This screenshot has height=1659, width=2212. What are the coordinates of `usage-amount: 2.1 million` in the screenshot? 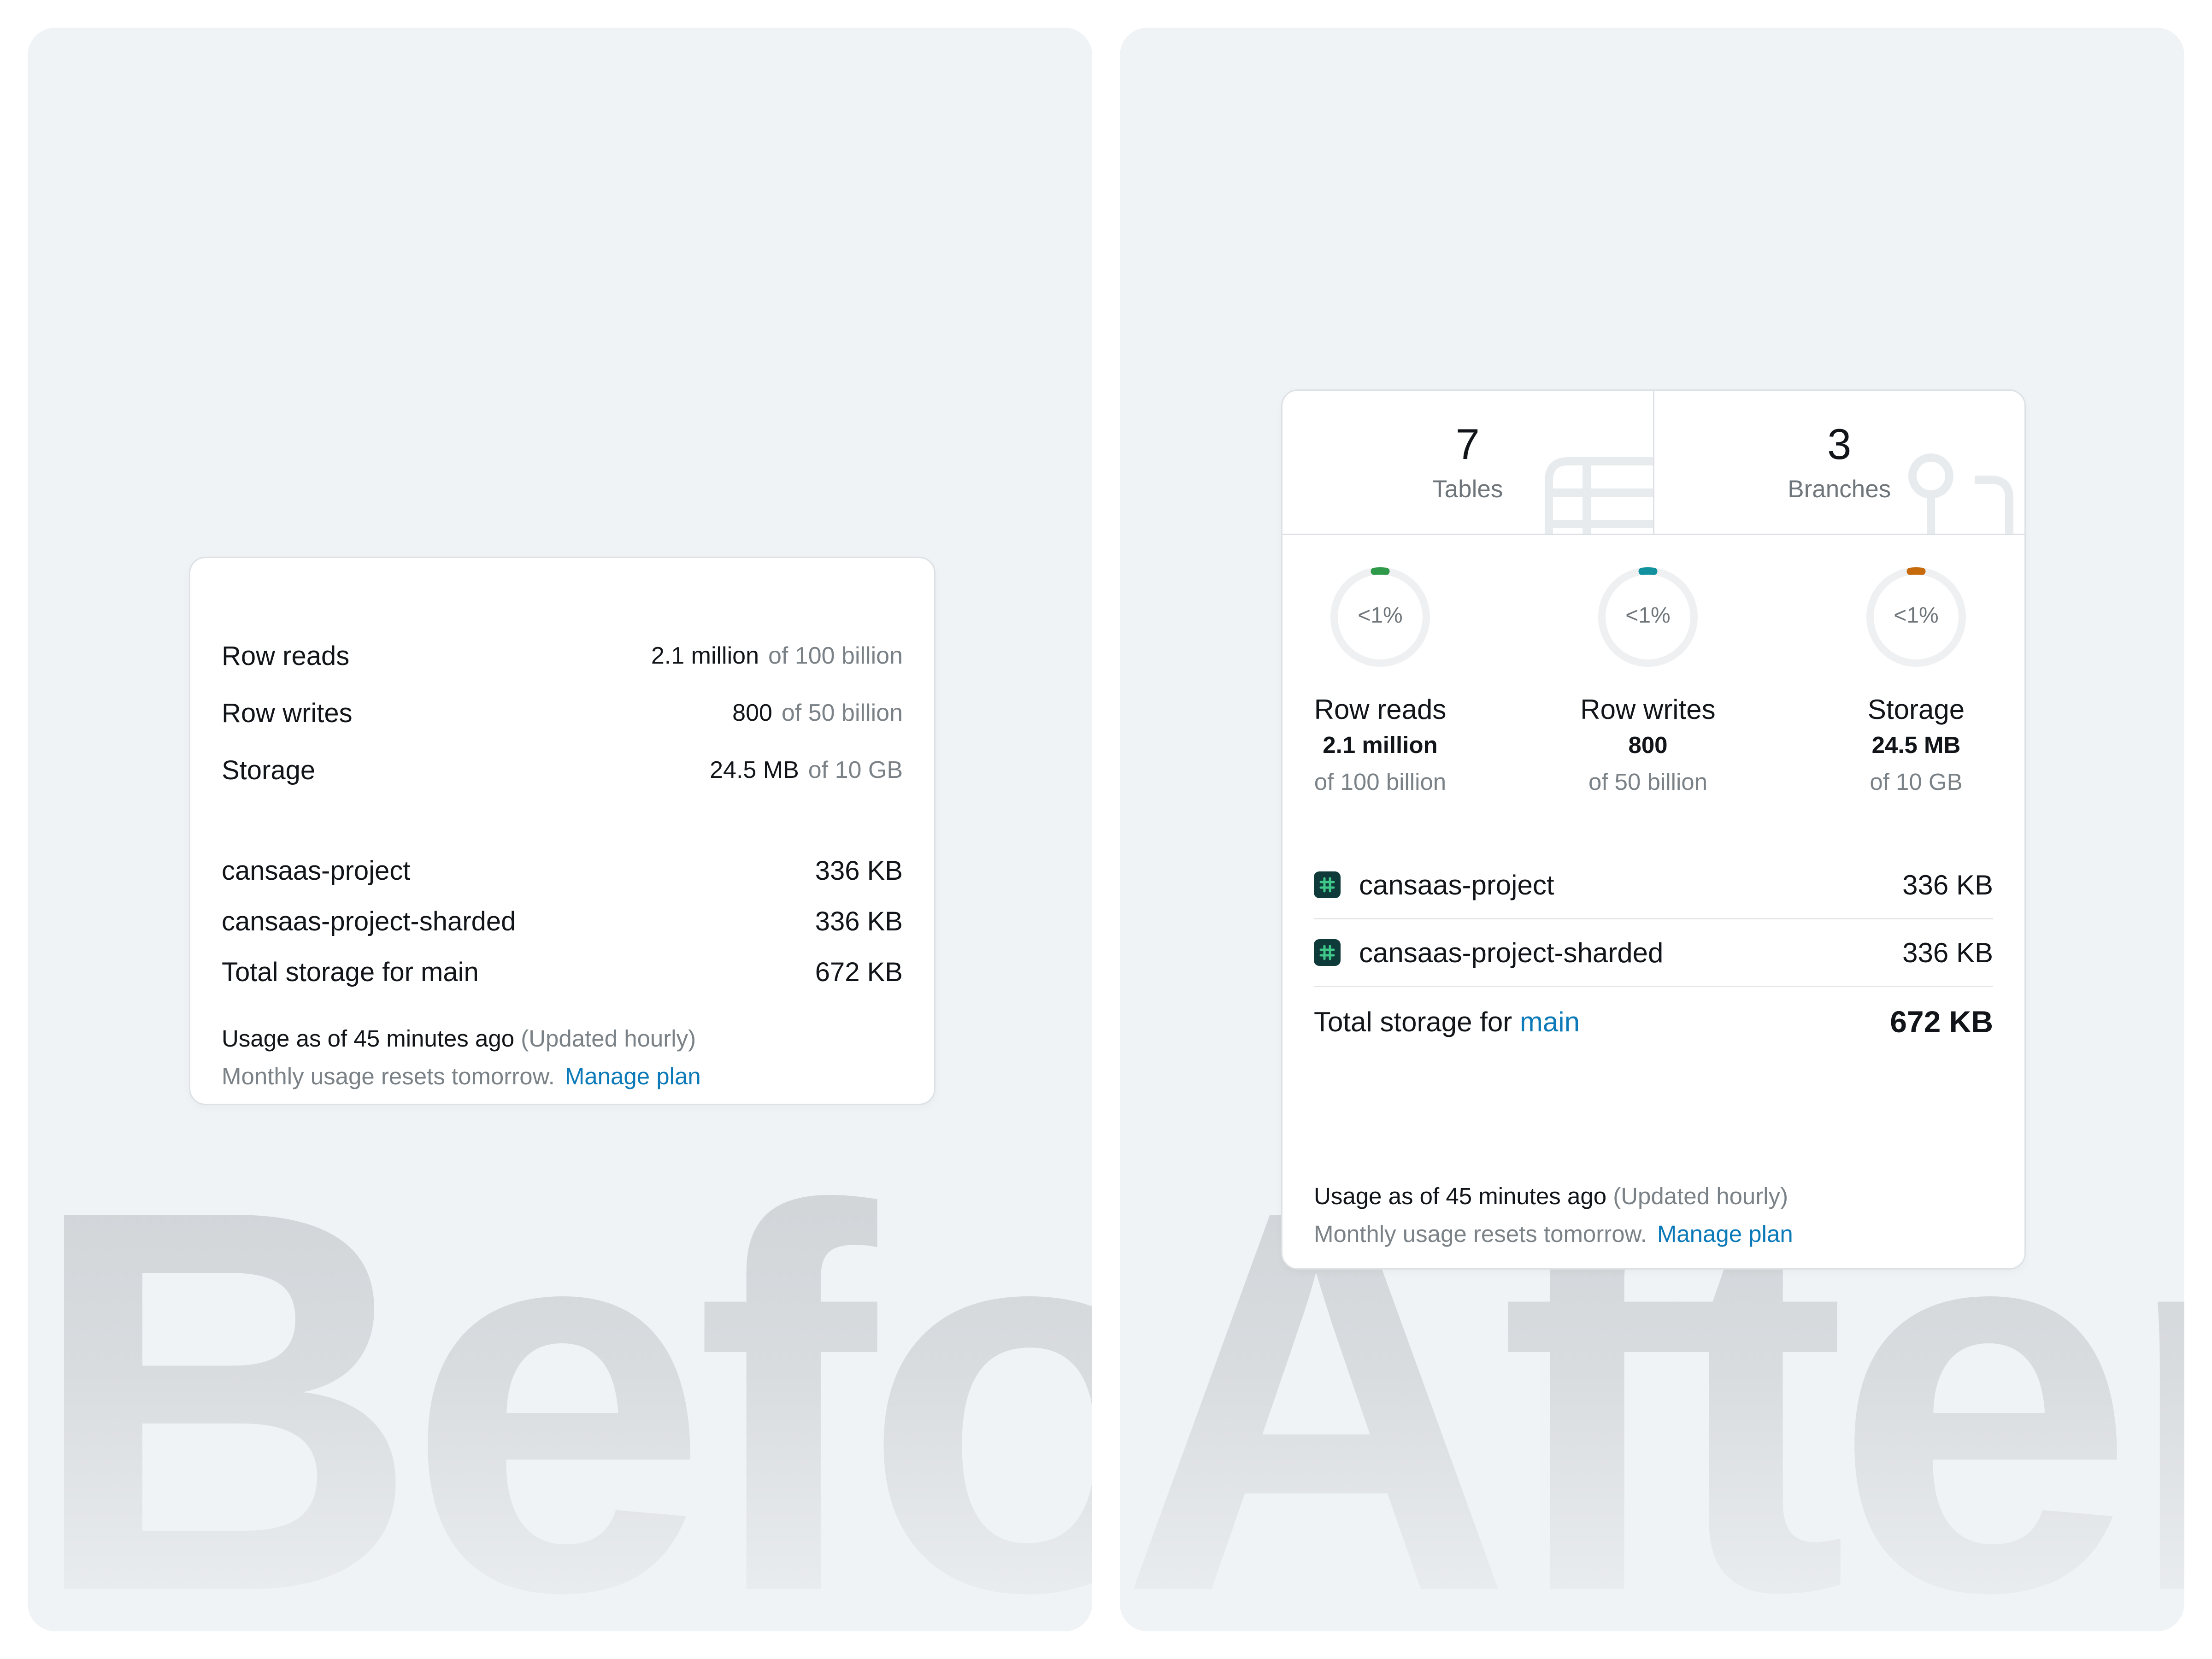 It's located at (705, 655).